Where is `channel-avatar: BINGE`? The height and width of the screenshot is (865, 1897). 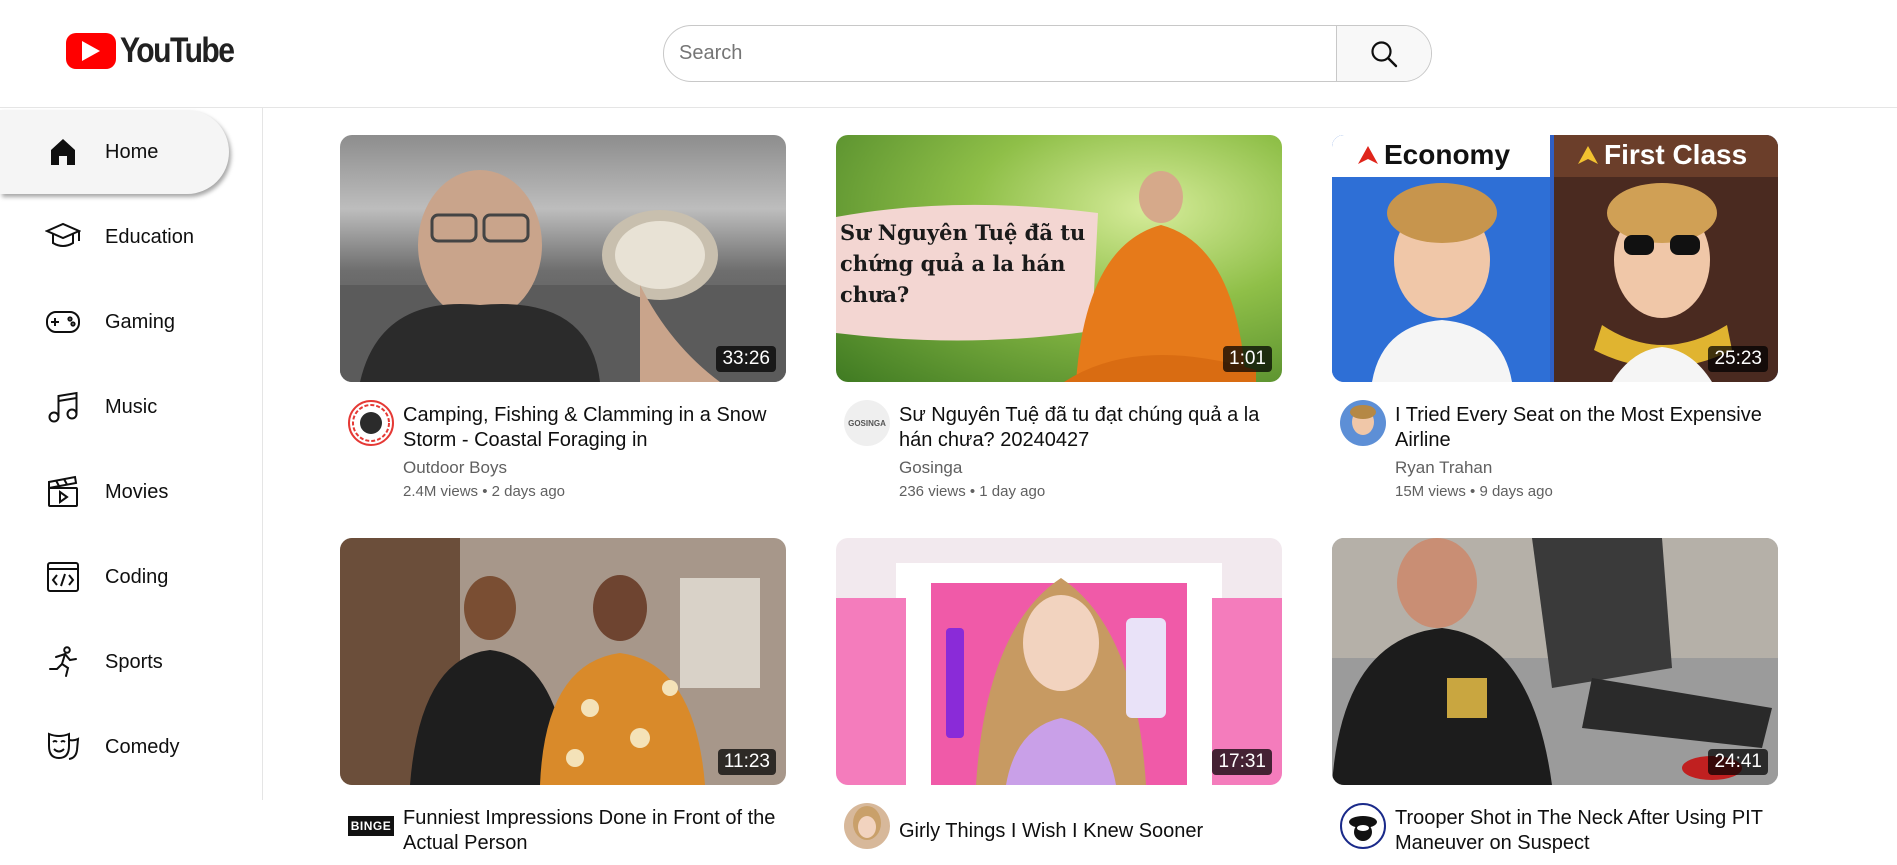 channel-avatar: BINGE is located at coordinates (371, 826).